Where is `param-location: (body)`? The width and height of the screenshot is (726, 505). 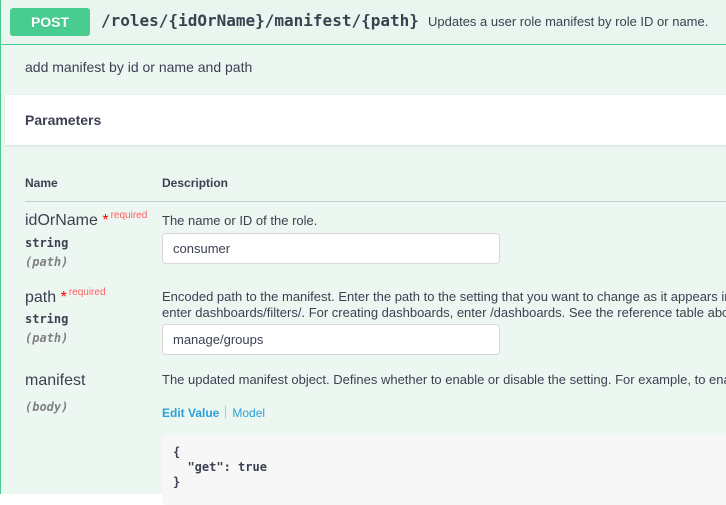 param-location: (body) is located at coordinates (47, 407).